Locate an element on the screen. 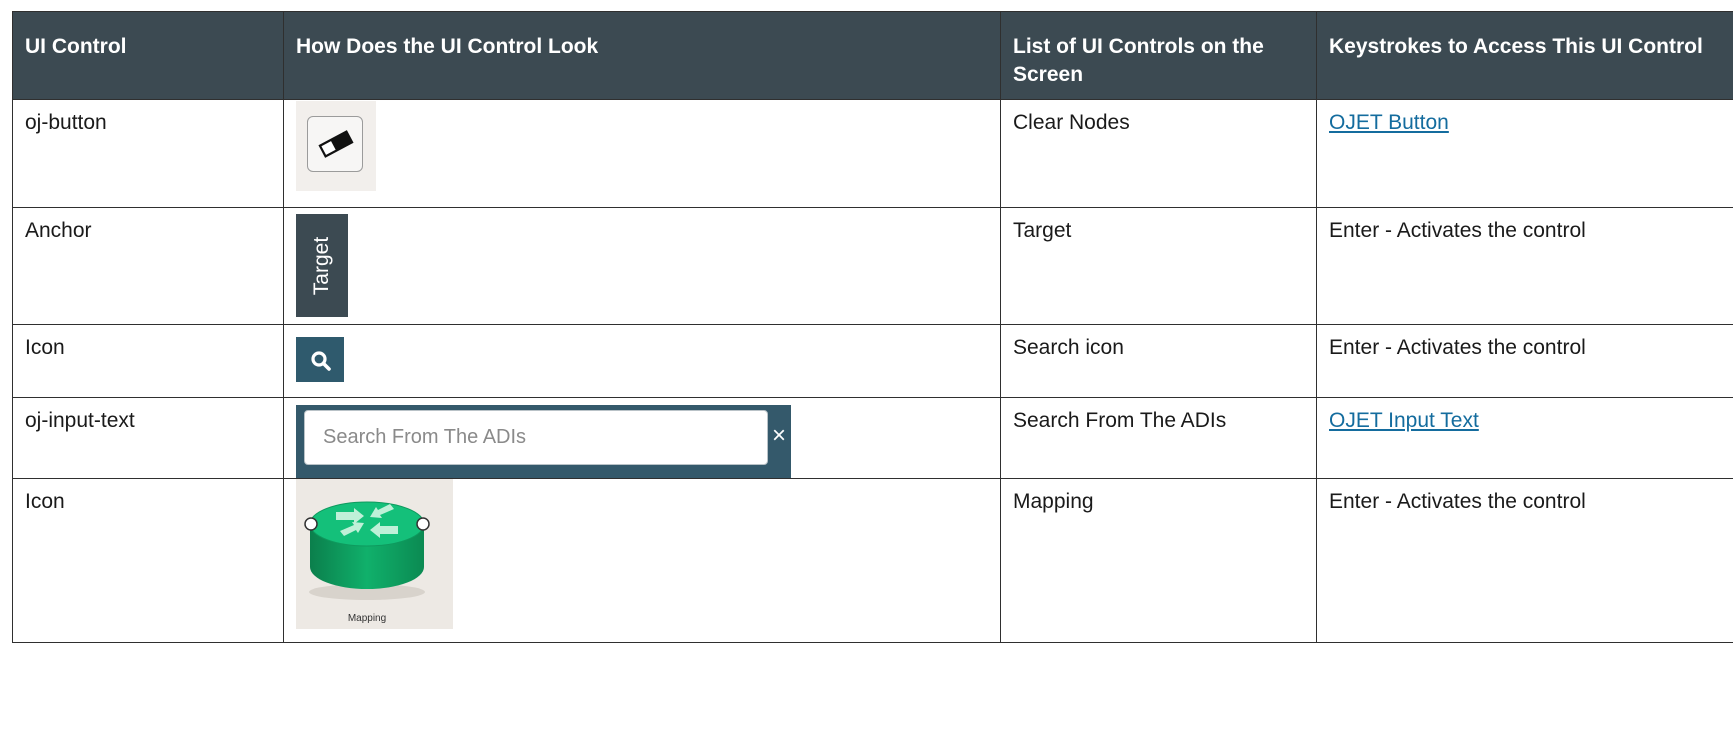  ojet-input-text-link: OJET Input Text is located at coordinates (1404, 420).